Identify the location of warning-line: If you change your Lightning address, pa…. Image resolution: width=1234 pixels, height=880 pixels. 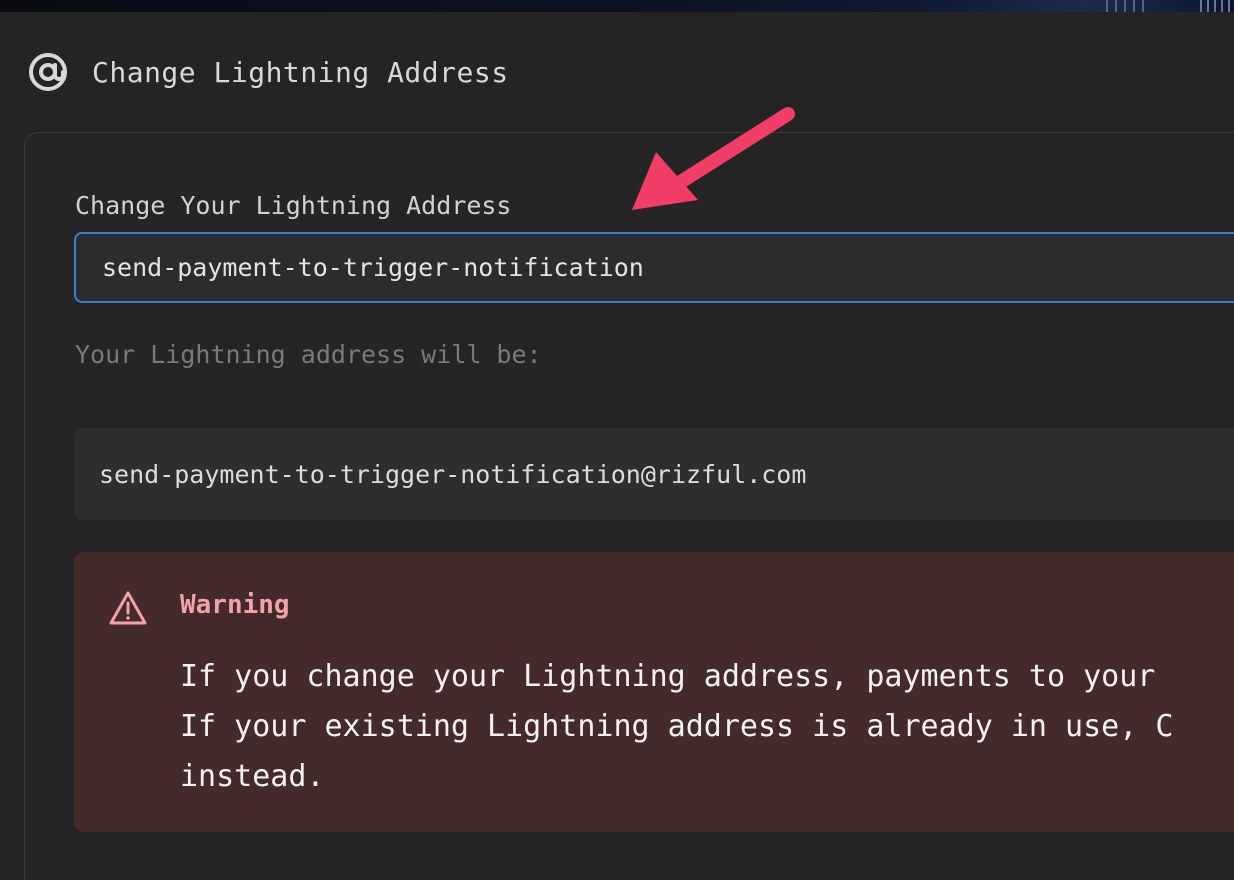
(668, 676).